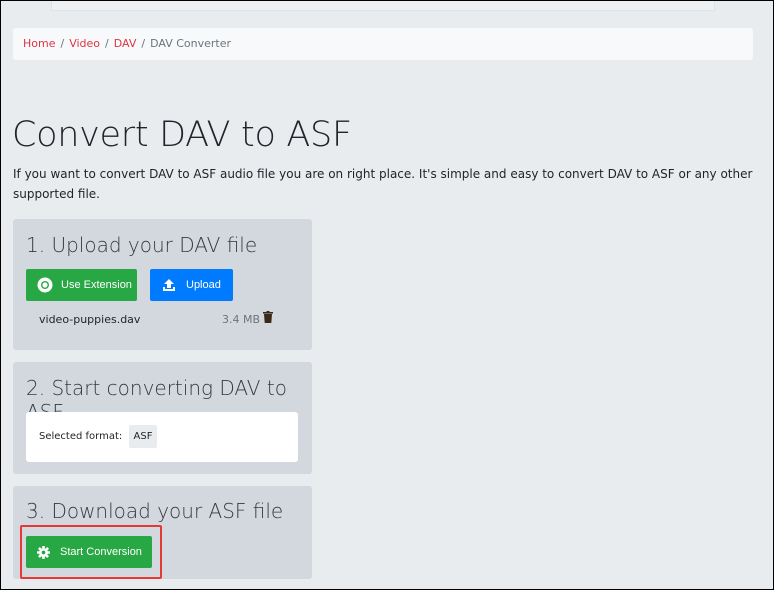 The width and height of the screenshot is (774, 590). I want to click on trash-icon, so click(268, 317).